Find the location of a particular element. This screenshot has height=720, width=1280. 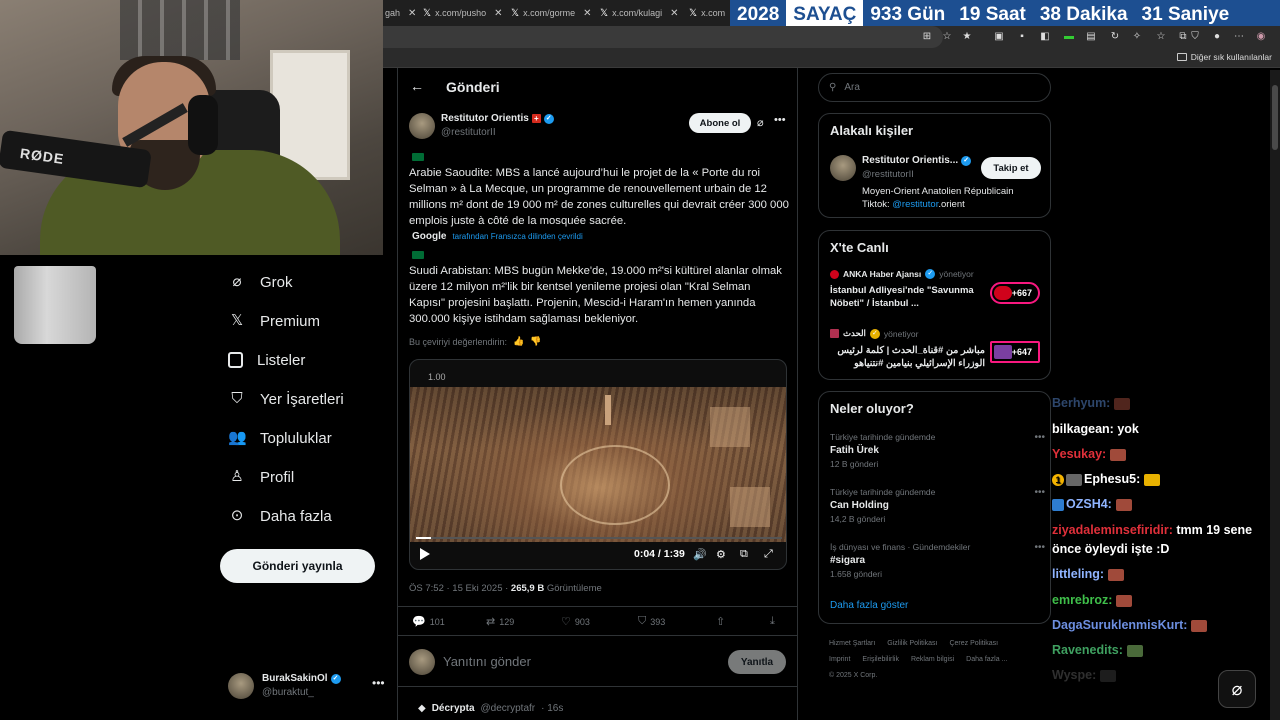

nav-item-bookmarks: ⛉ Yer İşaretleri is located at coordinates (286, 399).